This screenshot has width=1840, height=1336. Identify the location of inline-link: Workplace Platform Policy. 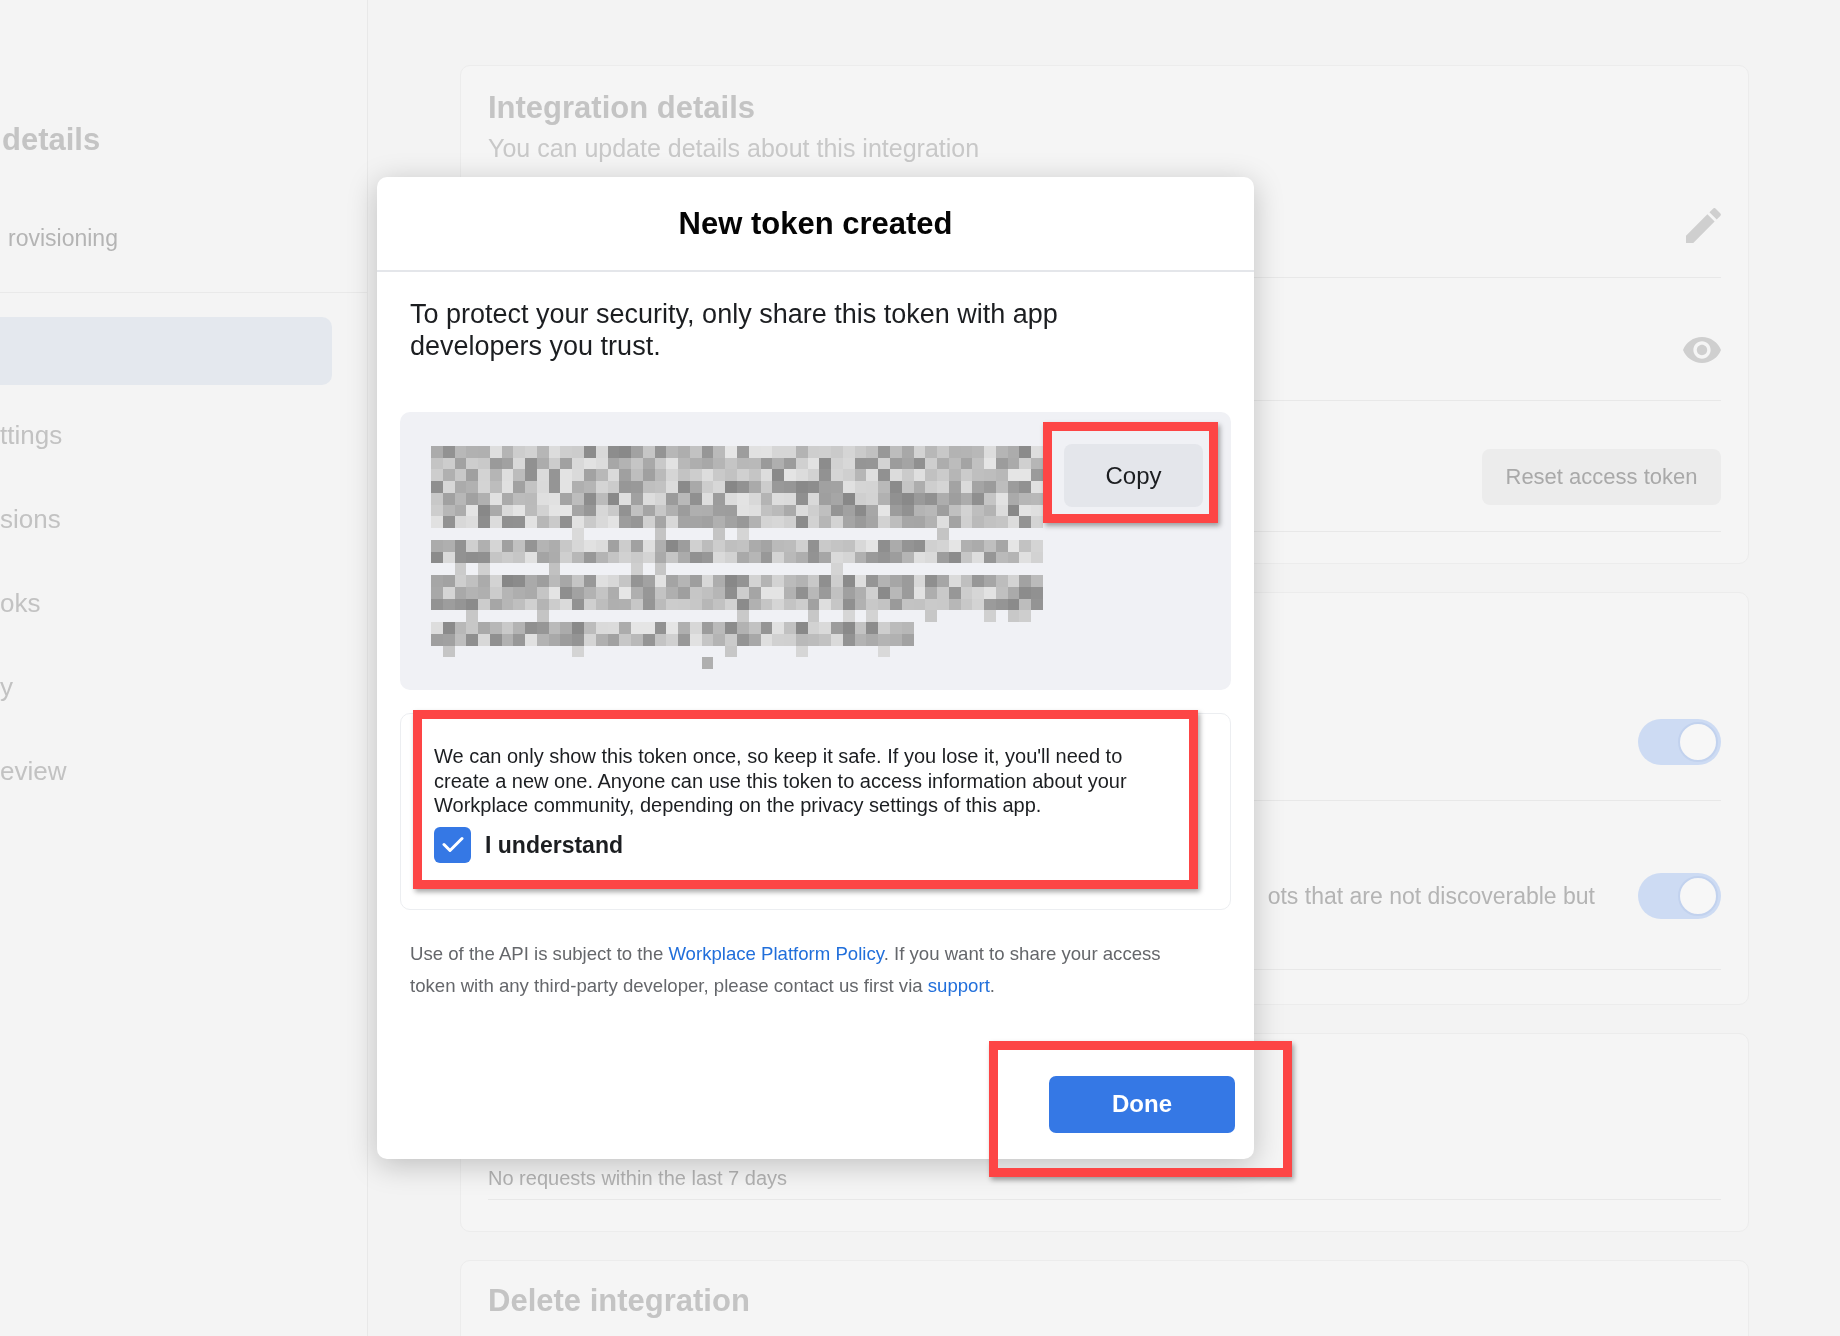
(776, 953).